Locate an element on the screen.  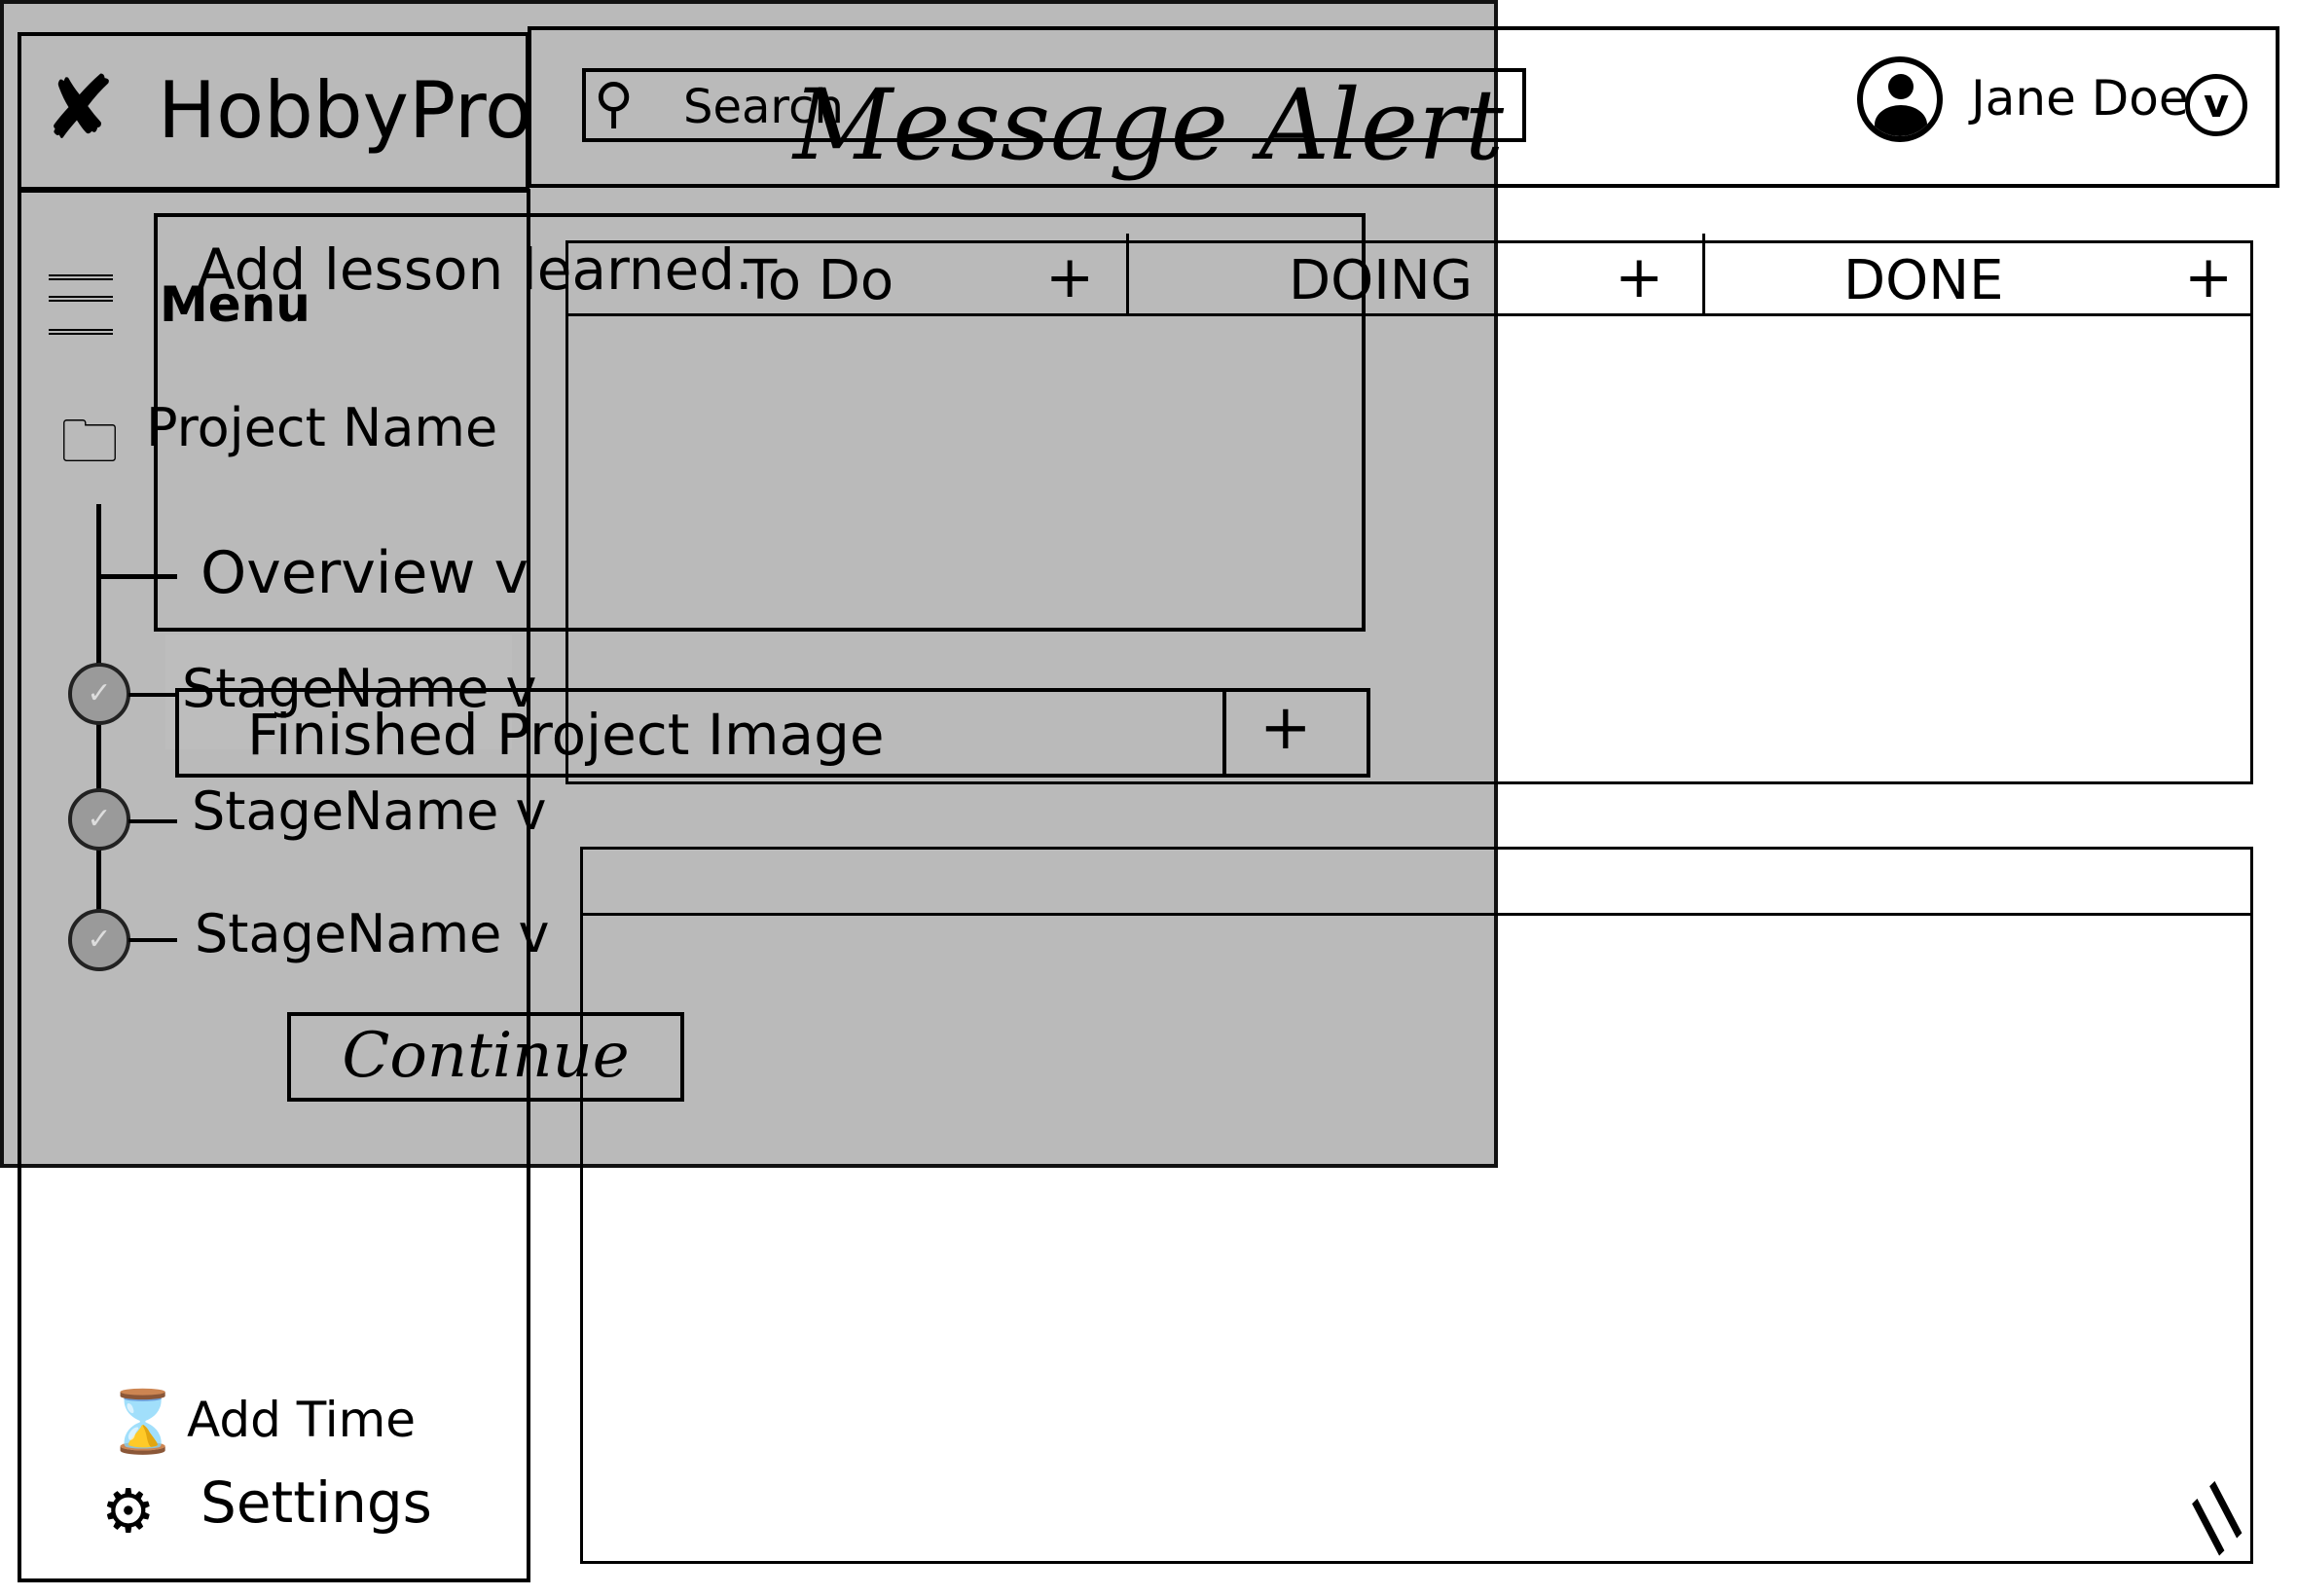
finished-image-field: Finished Project Image + is located at coordinates (772, 733).